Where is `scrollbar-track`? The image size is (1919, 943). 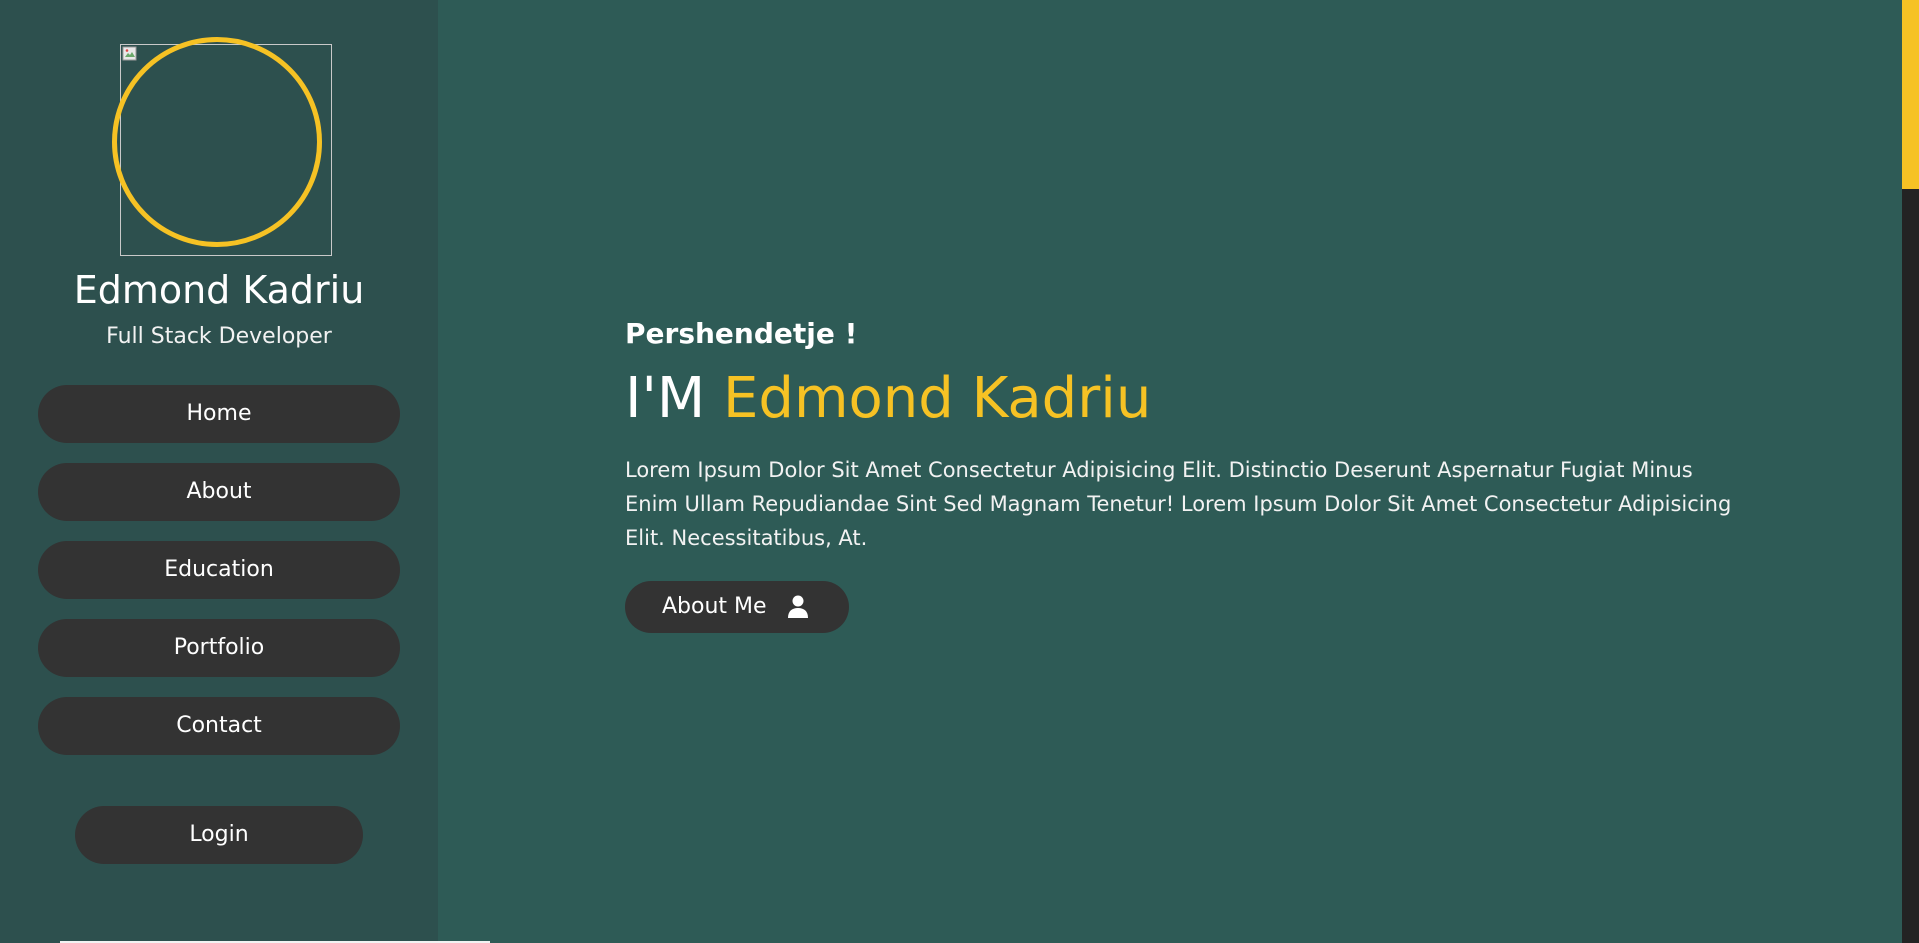 scrollbar-track is located at coordinates (1910, 471).